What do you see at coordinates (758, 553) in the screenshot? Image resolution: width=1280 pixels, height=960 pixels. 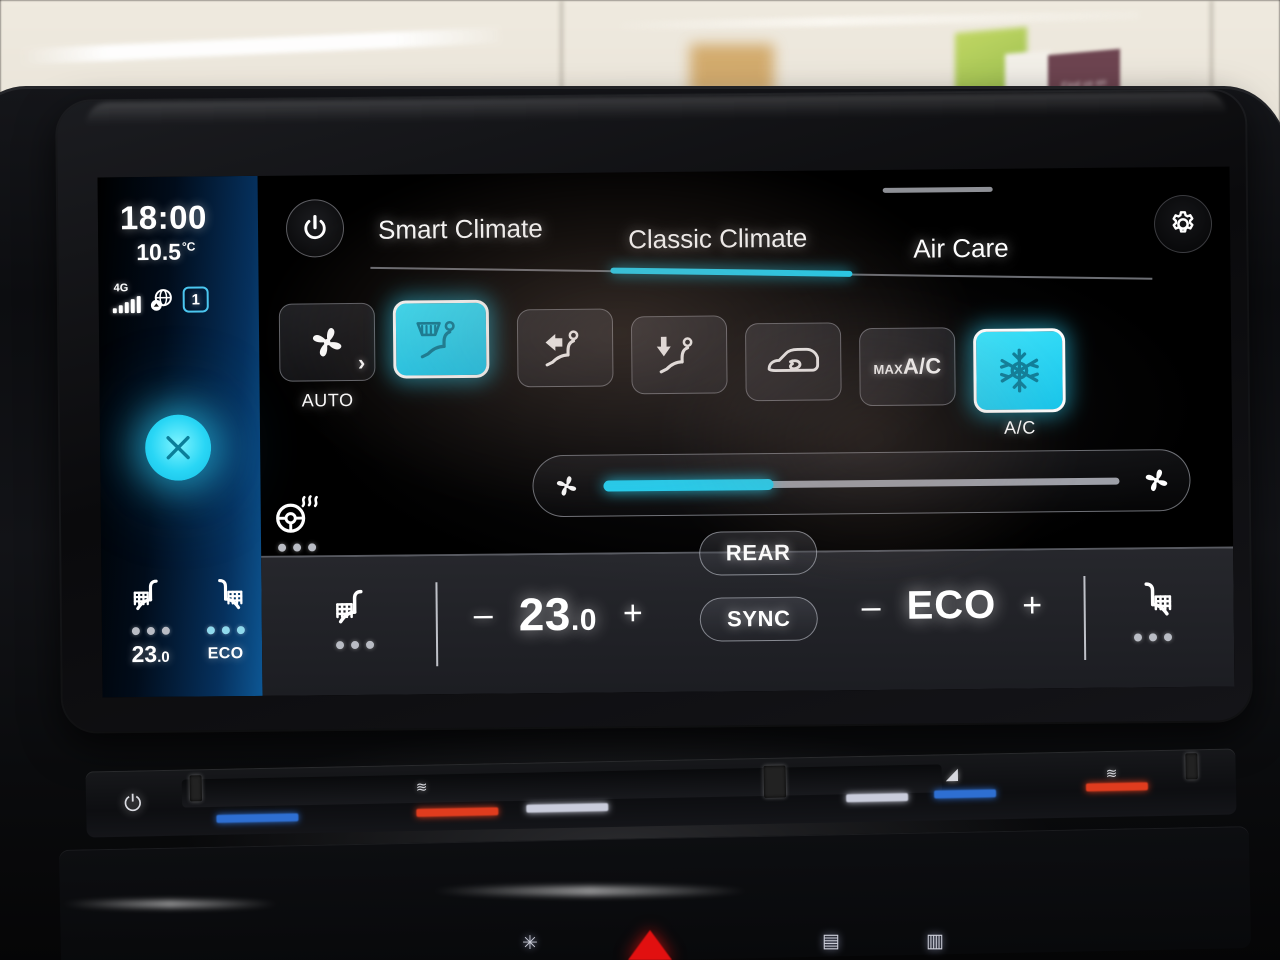 I see `rear-button: REAR` at bounding box center [758, 553].